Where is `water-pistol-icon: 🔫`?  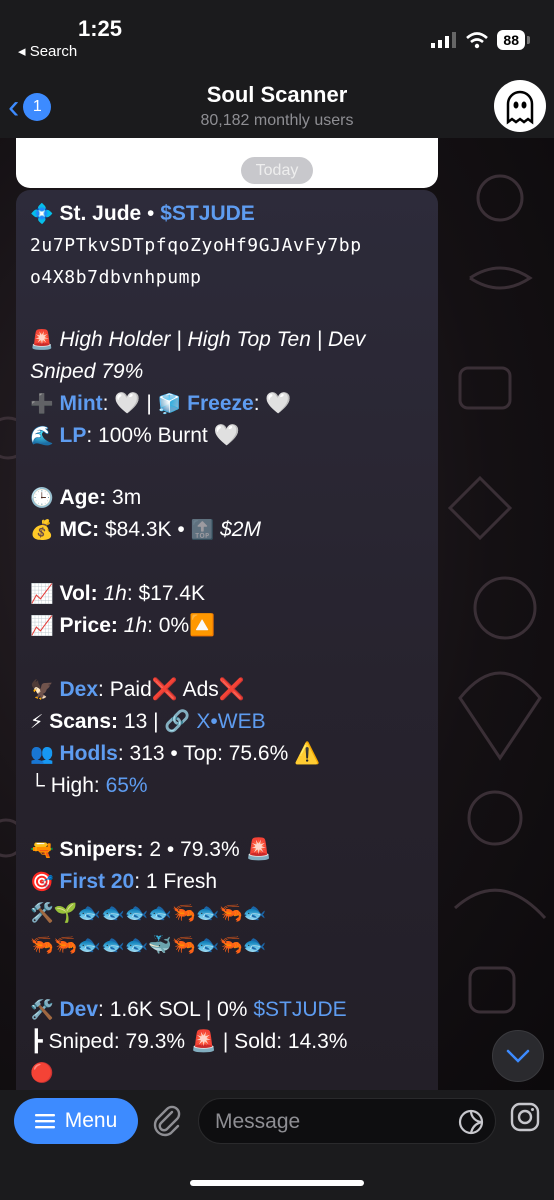 water-pistol-icon: 🔫 is located at coordinates (42, 850).